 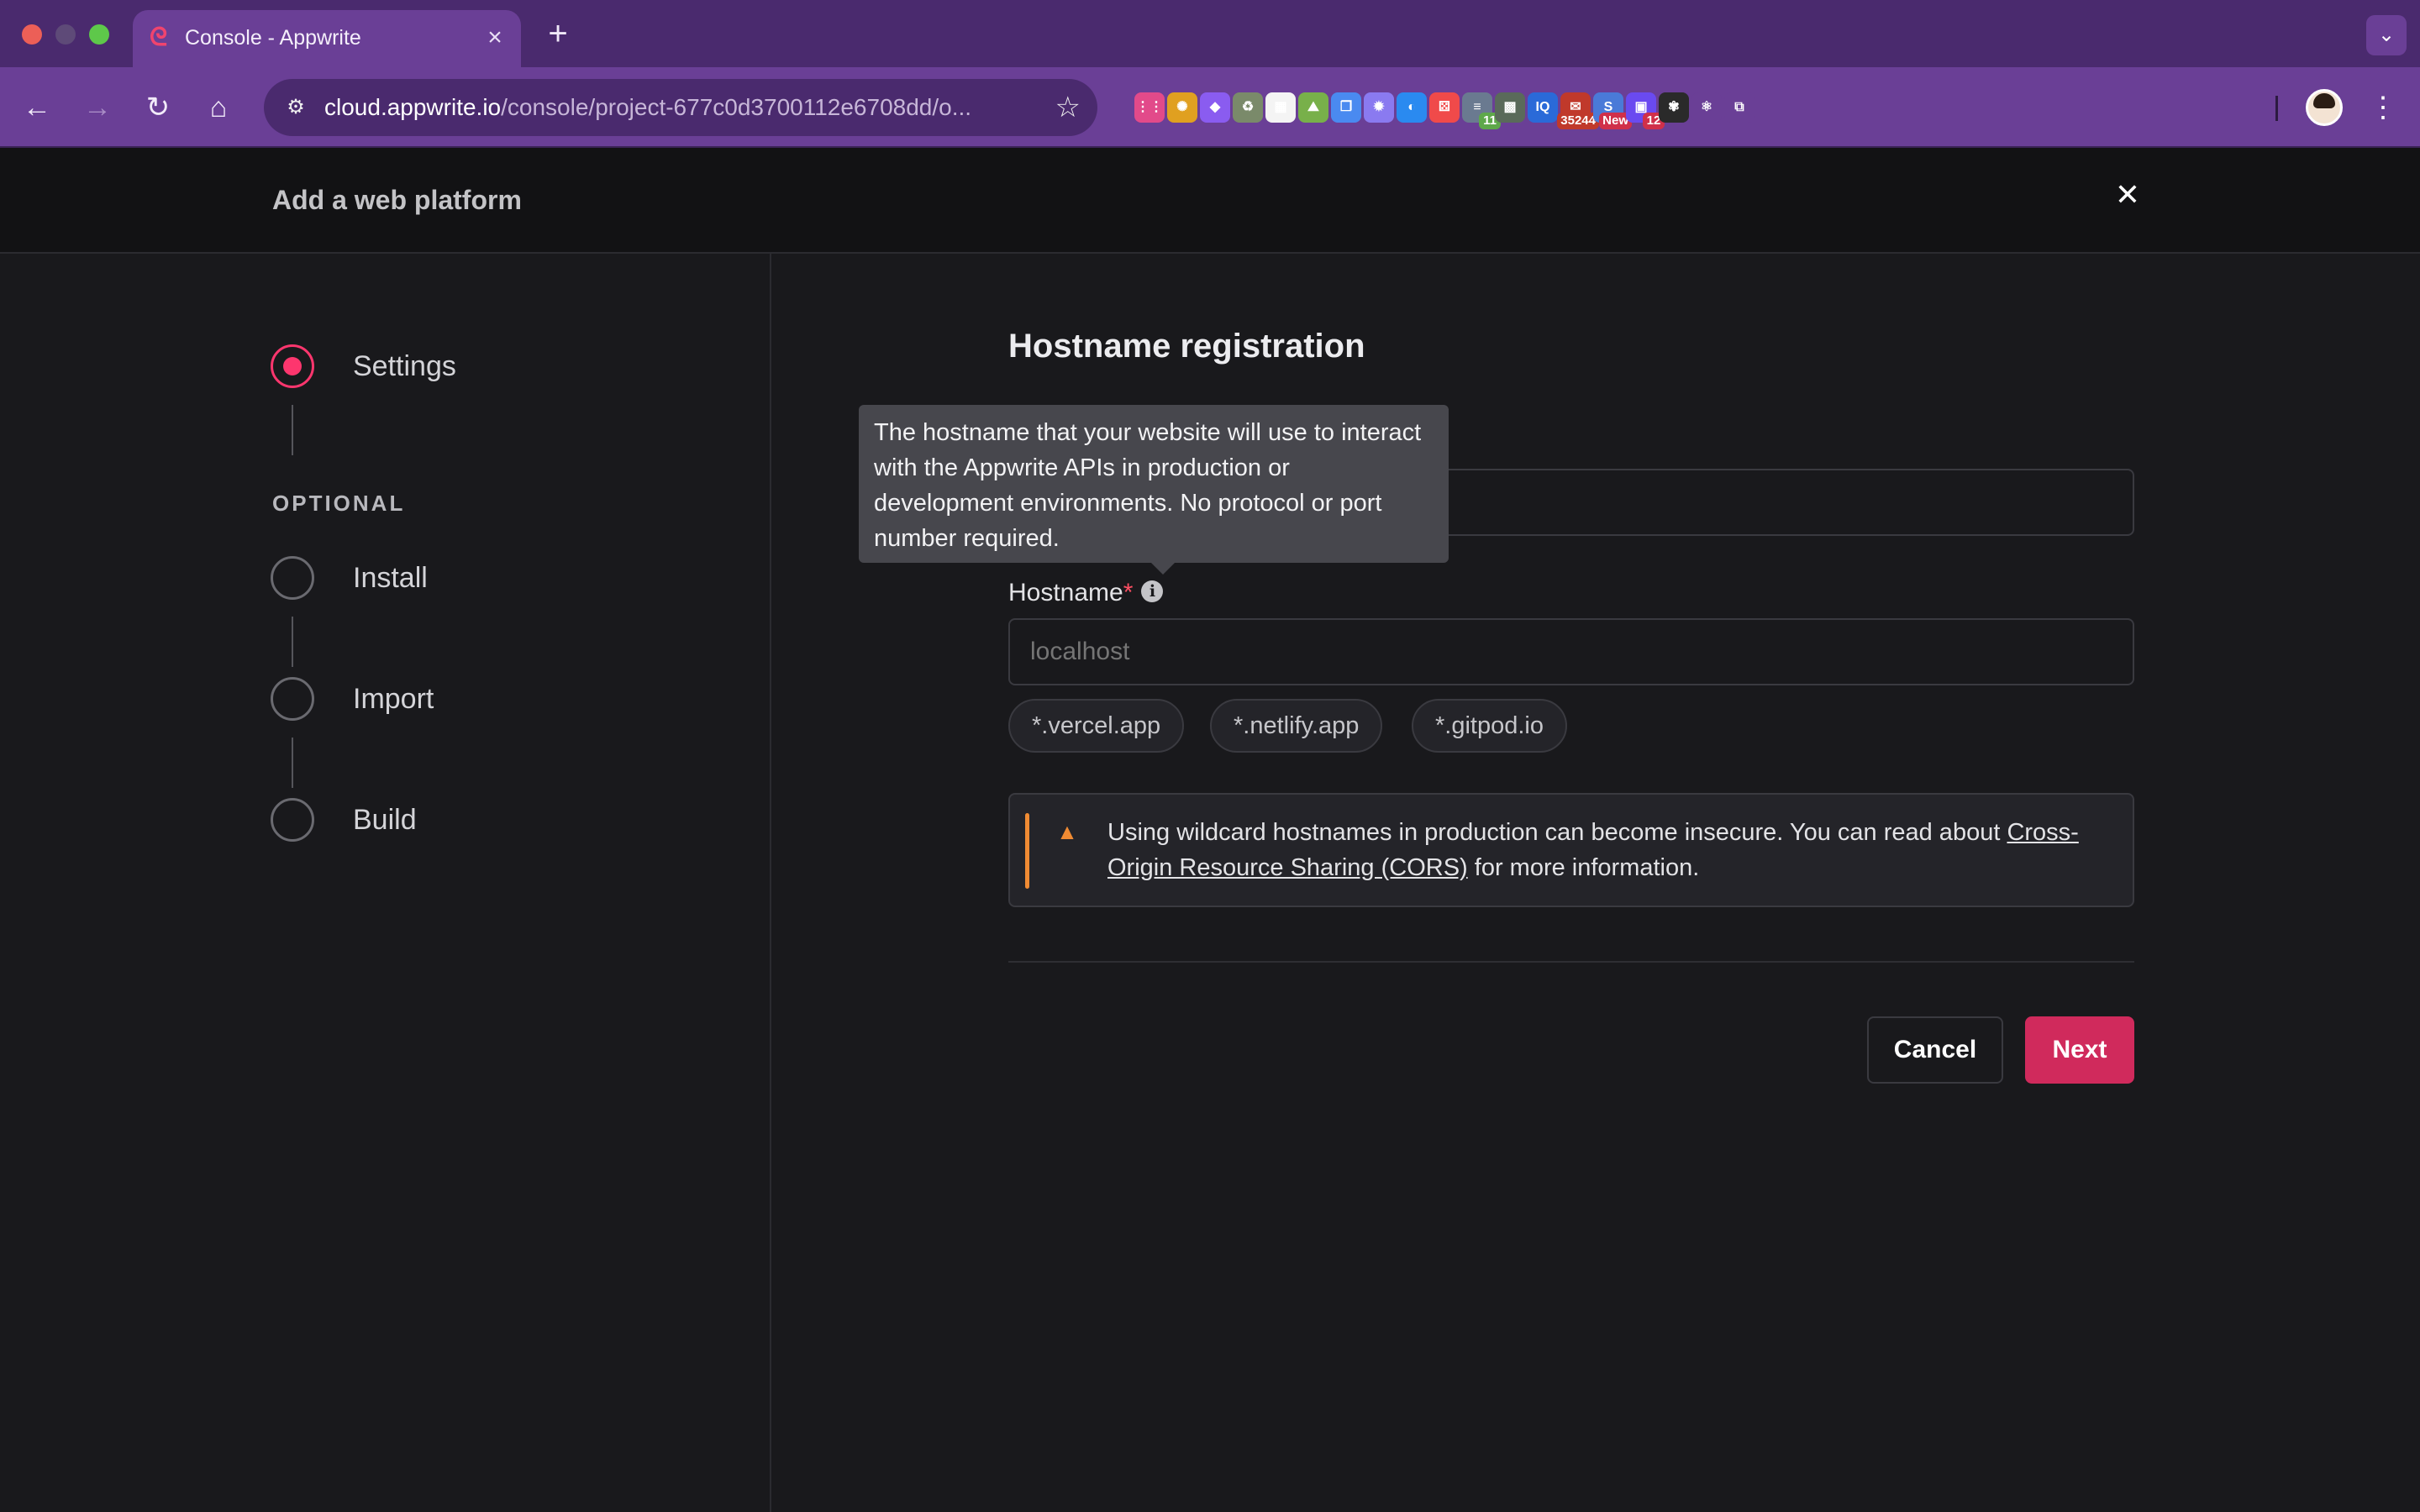 I want to click on back-arrow-icon: ←, so click(x=37, y=107).